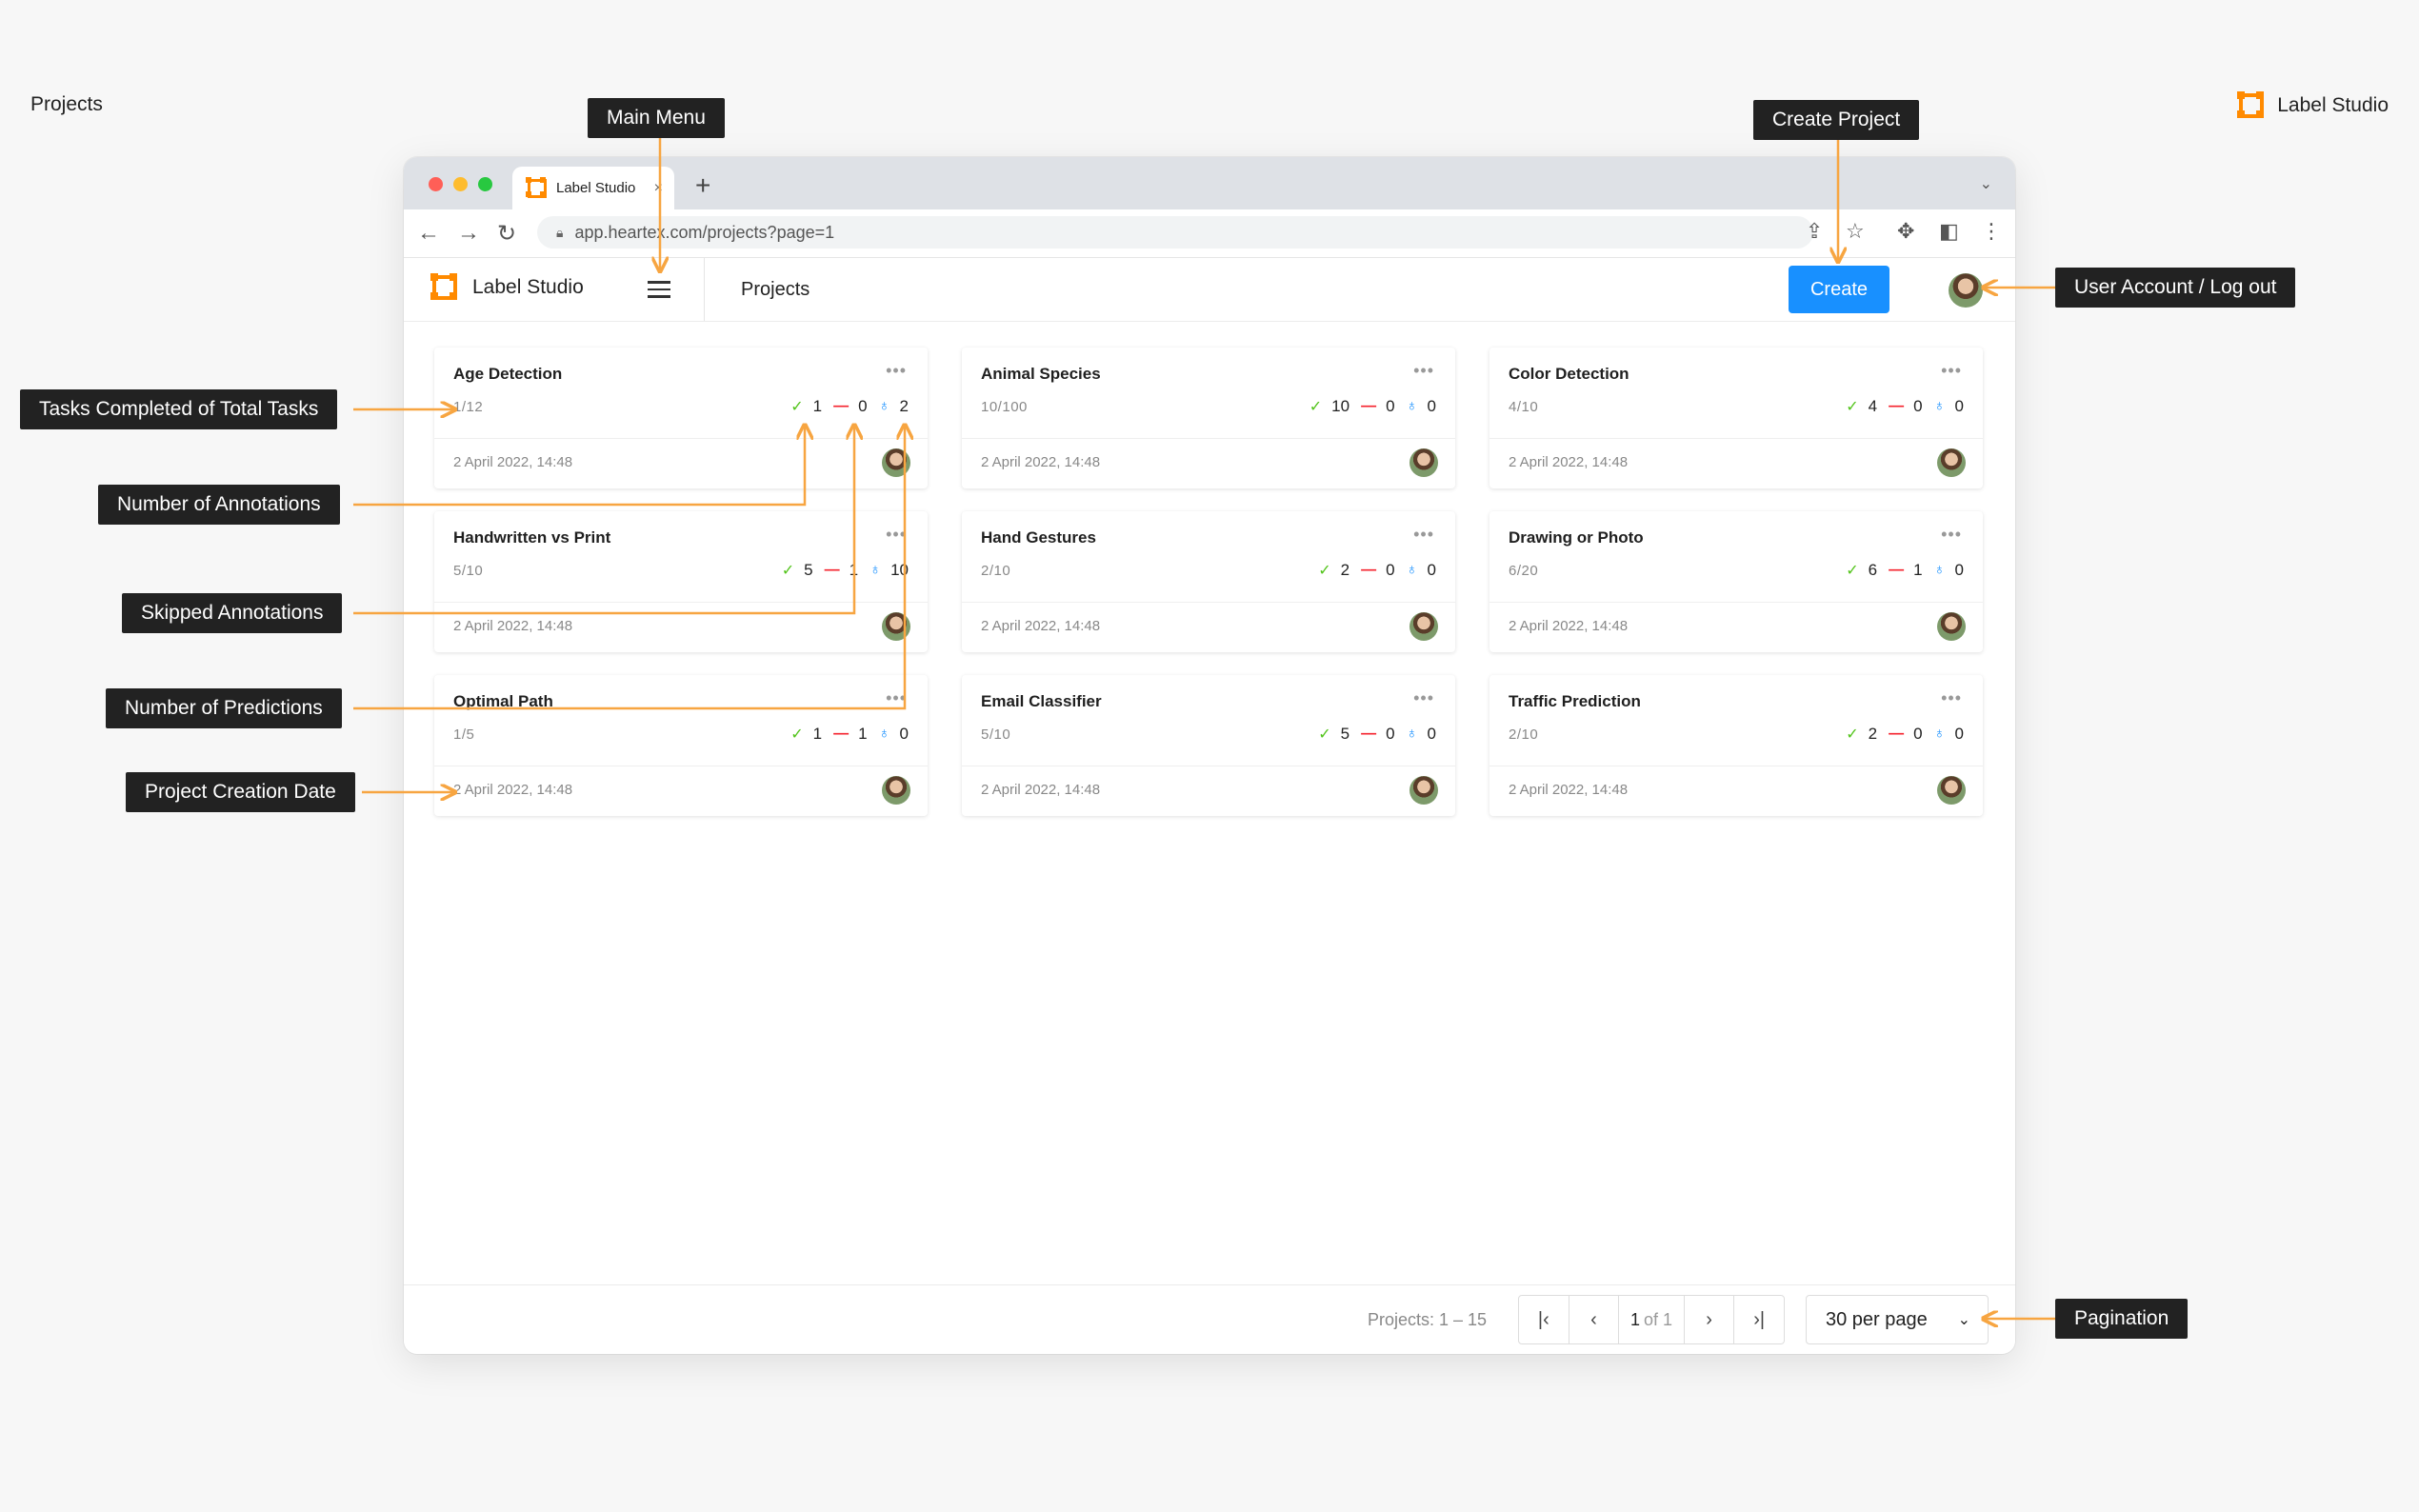 Image resolution: width=2419 pixels, height=1512 pixels. What do you see at coordinates (579, 466) in the screenshot?
I see `arrow-num-annotations` at bounding box center [579, 466].